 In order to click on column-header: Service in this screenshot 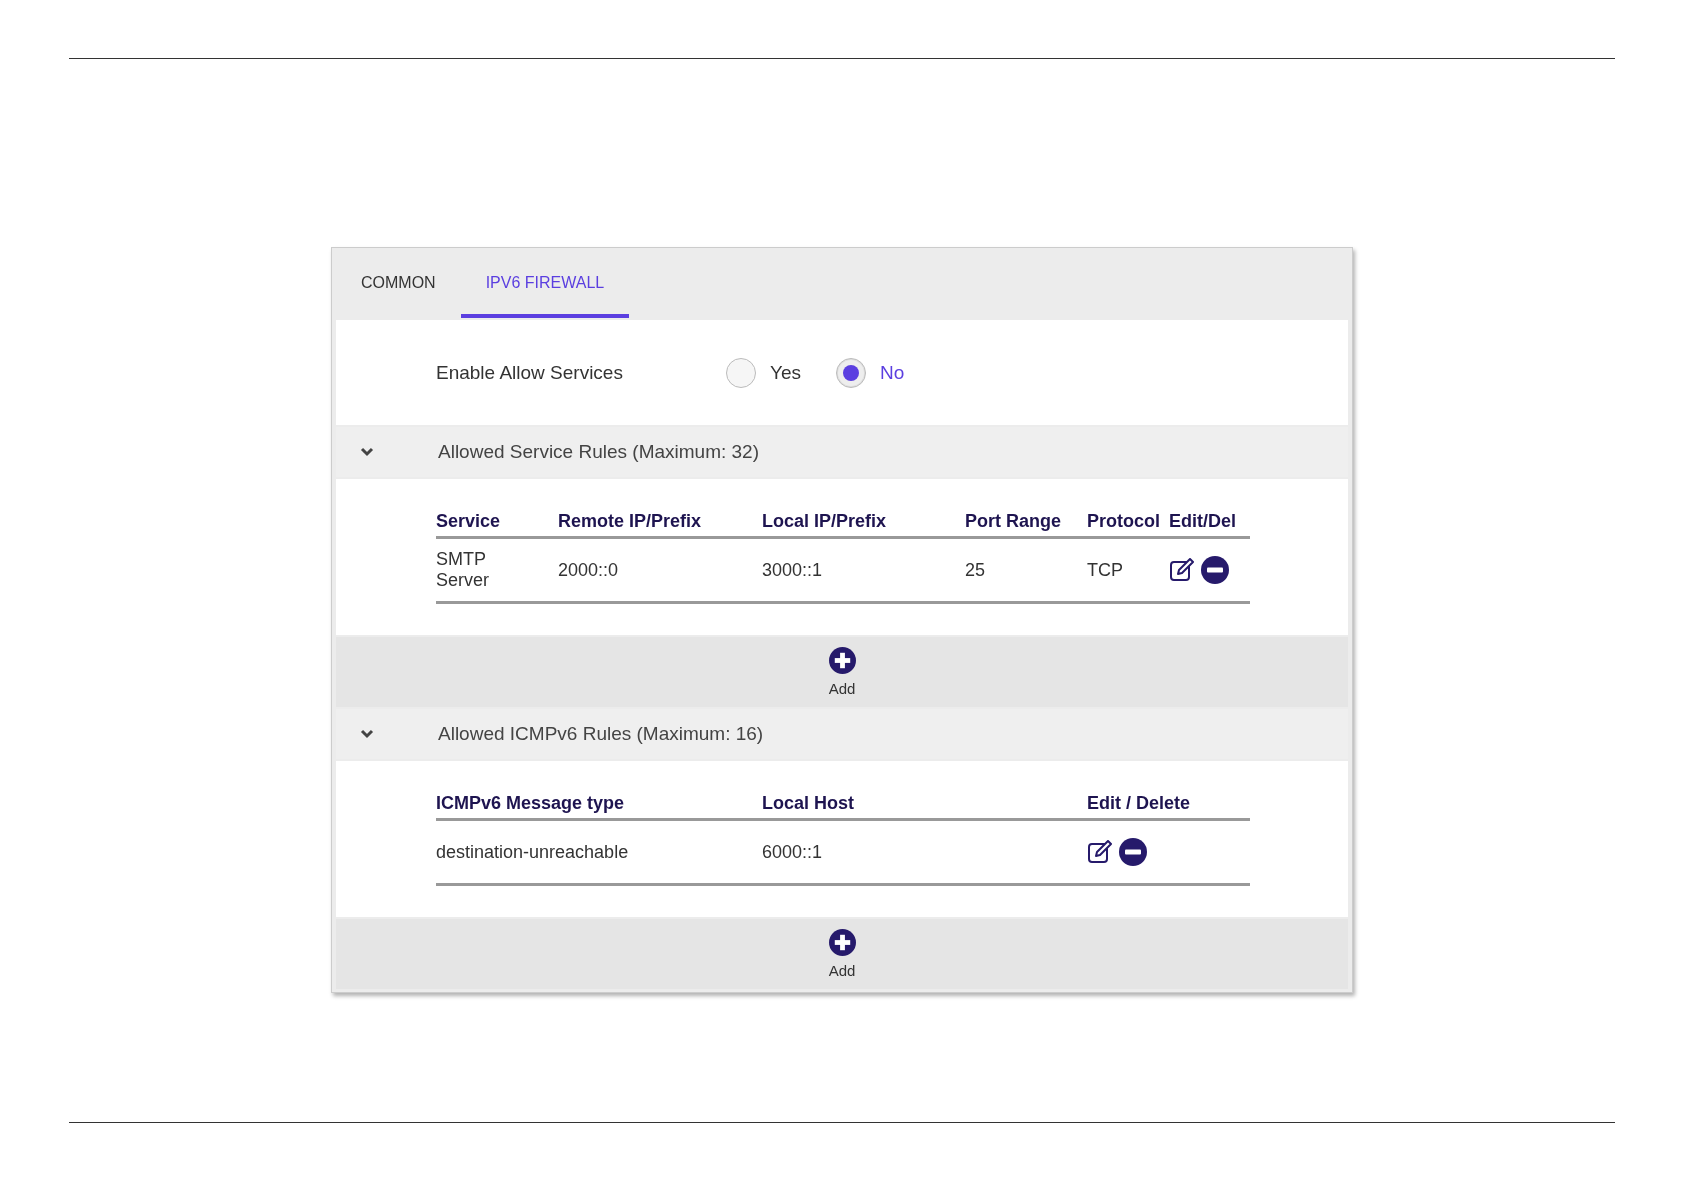, I will do `click(497, 525)`.